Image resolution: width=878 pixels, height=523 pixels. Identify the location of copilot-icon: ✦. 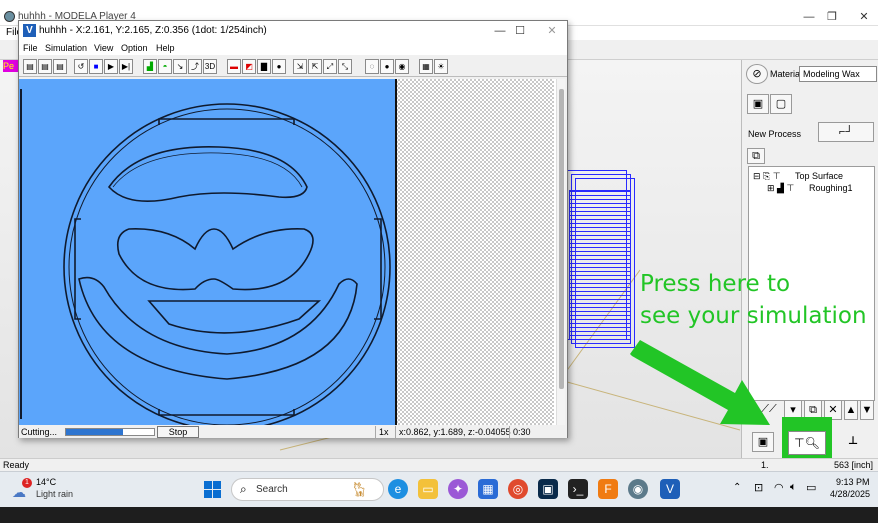
(458, 489).